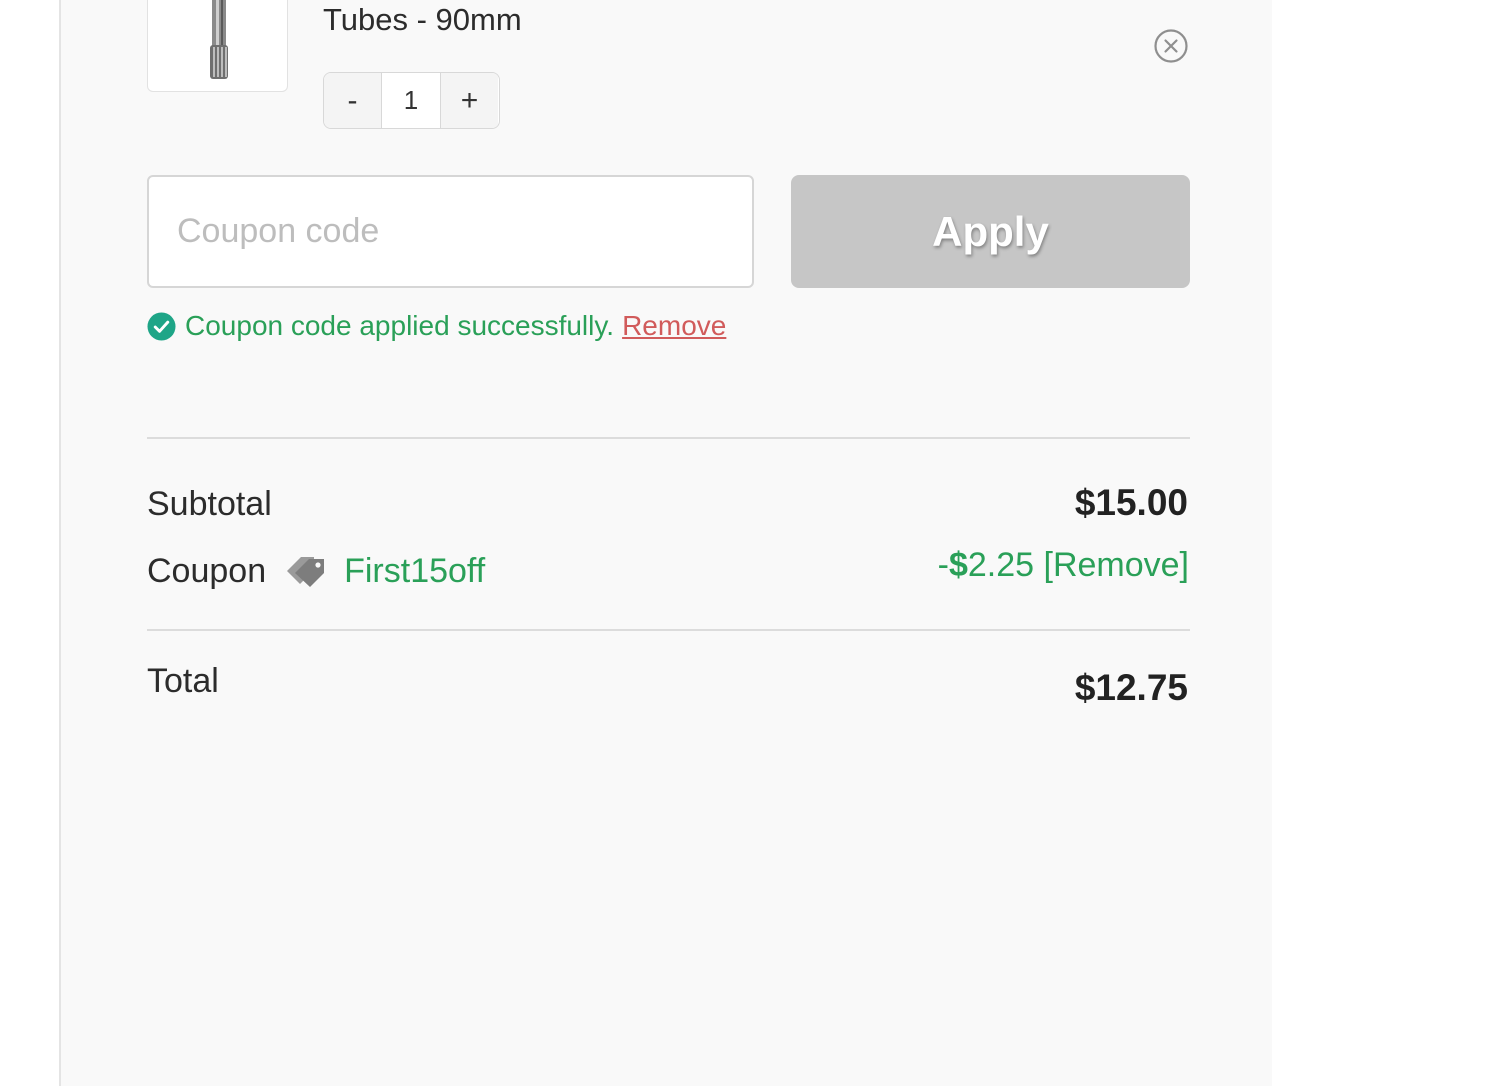 The width and height of the screenshot is (1500, 1086). What do you see at coordinates (450, 231) in the screenshot?
I see `coupon-code-input` at bounding box center [450, 231].